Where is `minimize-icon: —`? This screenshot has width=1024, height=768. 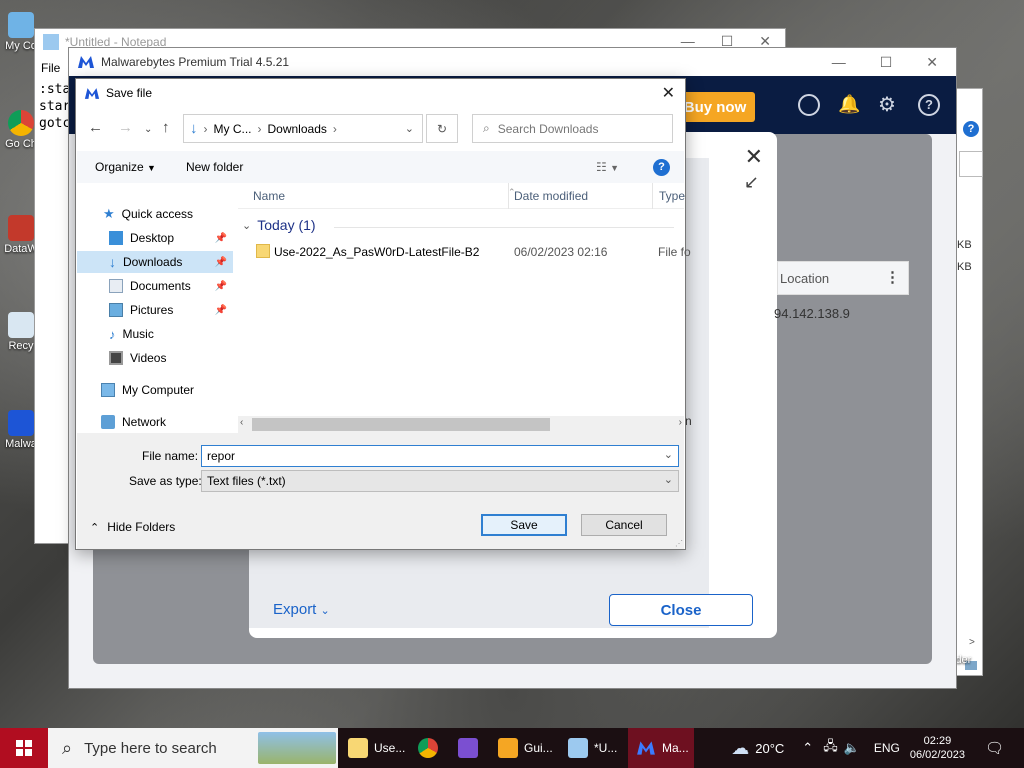
minimize-icon: — is located at coordinates (839, 62).